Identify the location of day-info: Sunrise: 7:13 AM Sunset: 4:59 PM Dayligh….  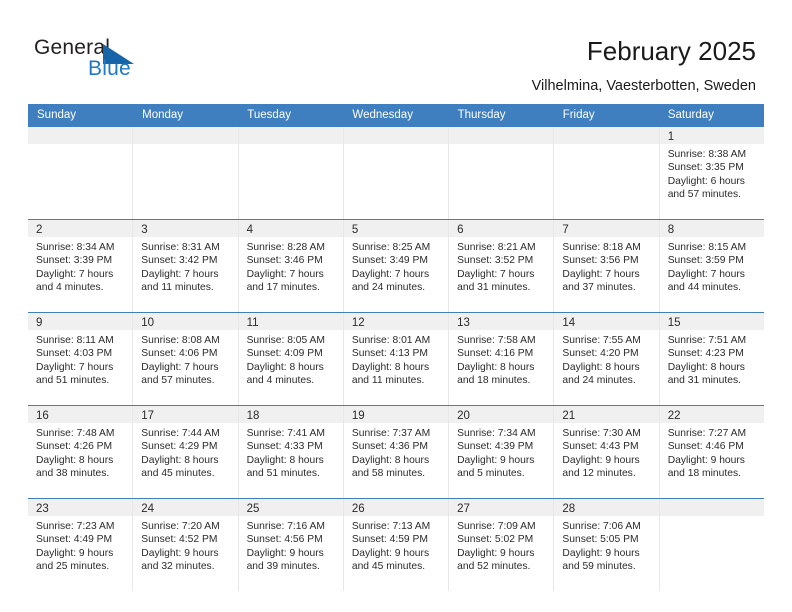
(396, 545).